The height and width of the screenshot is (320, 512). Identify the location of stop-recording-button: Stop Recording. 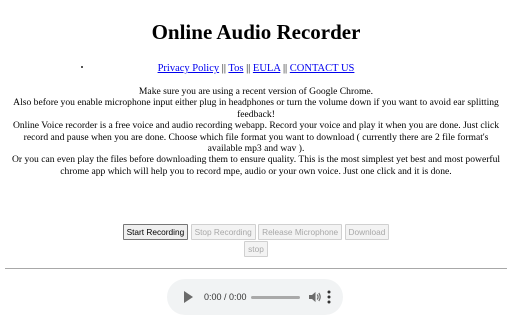
(223, 232).